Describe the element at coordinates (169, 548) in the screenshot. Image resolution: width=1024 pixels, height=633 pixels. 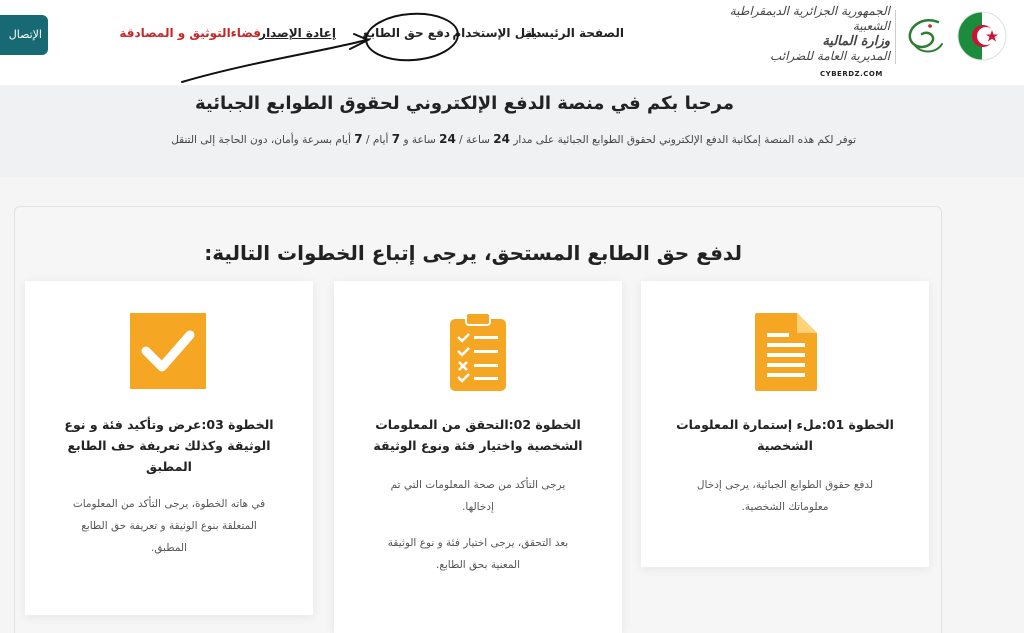
I see `step3-text-line3: المطبق.` at that location.